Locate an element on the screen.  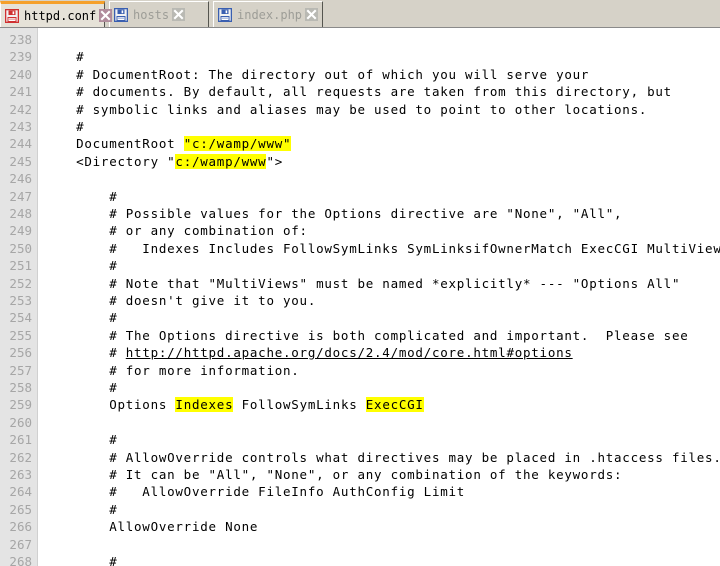
code-line: Options Indexes FollowSymLinks ExecCGI is located at coordinates (233, 404).